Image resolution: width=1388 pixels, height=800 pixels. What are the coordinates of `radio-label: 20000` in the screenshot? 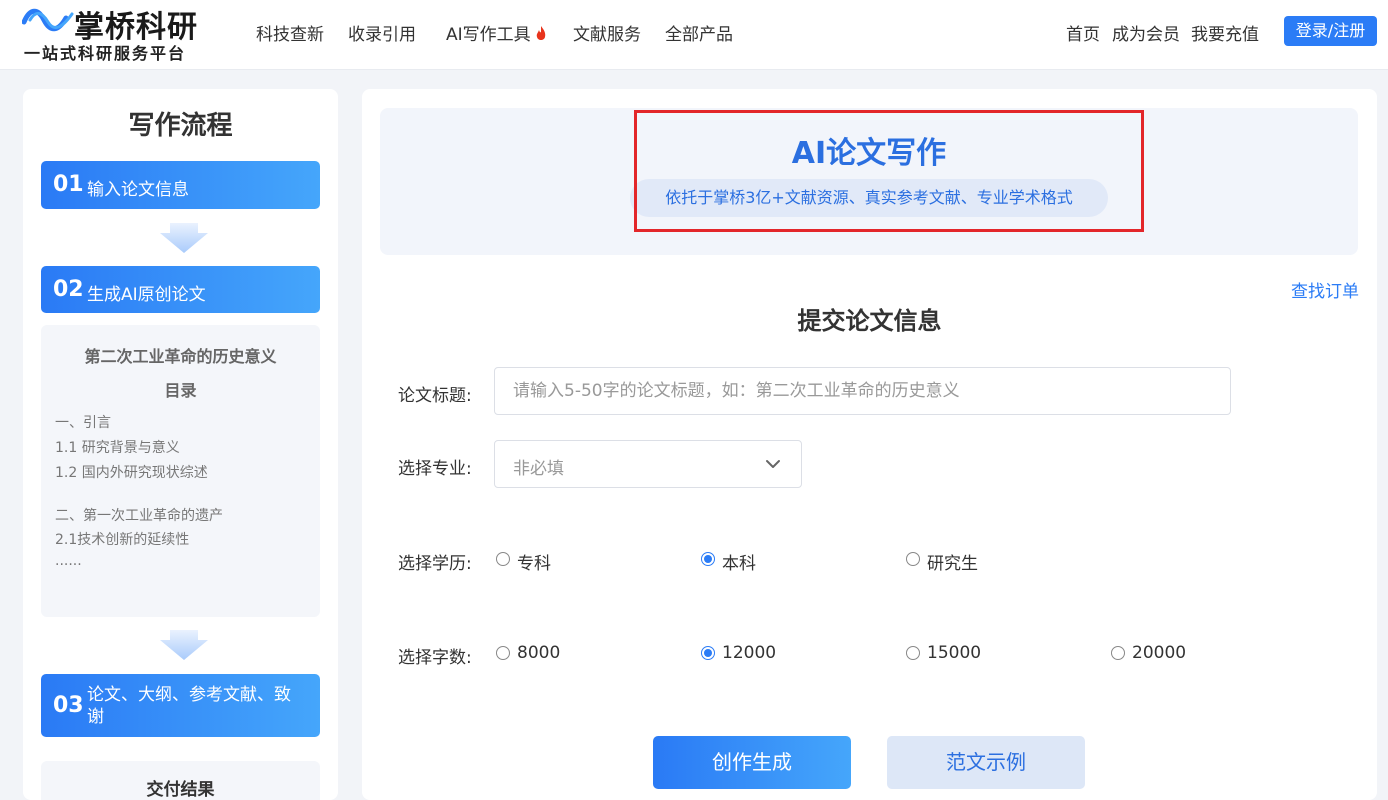 It's located at (1159, 653).